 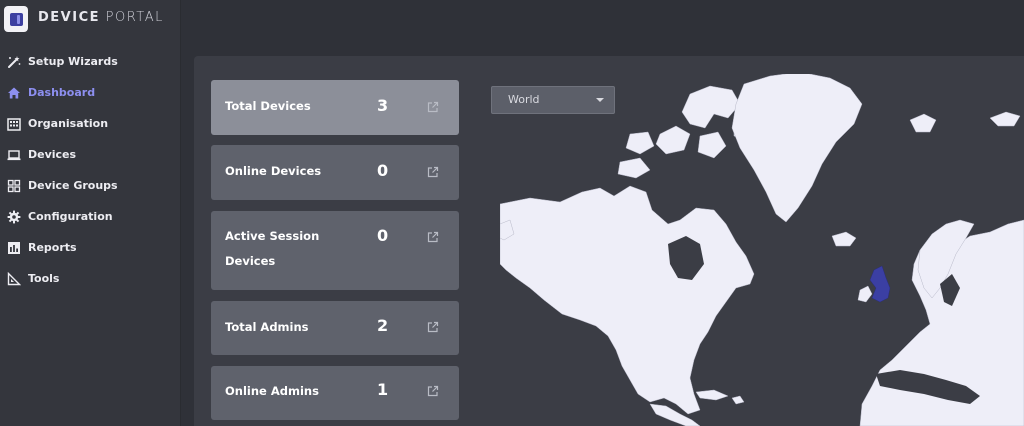 What do you see at coordinates (250, 261) in the screenshot?
I see `stat-label-line-2: Devices` at bounding box center [250, 261].